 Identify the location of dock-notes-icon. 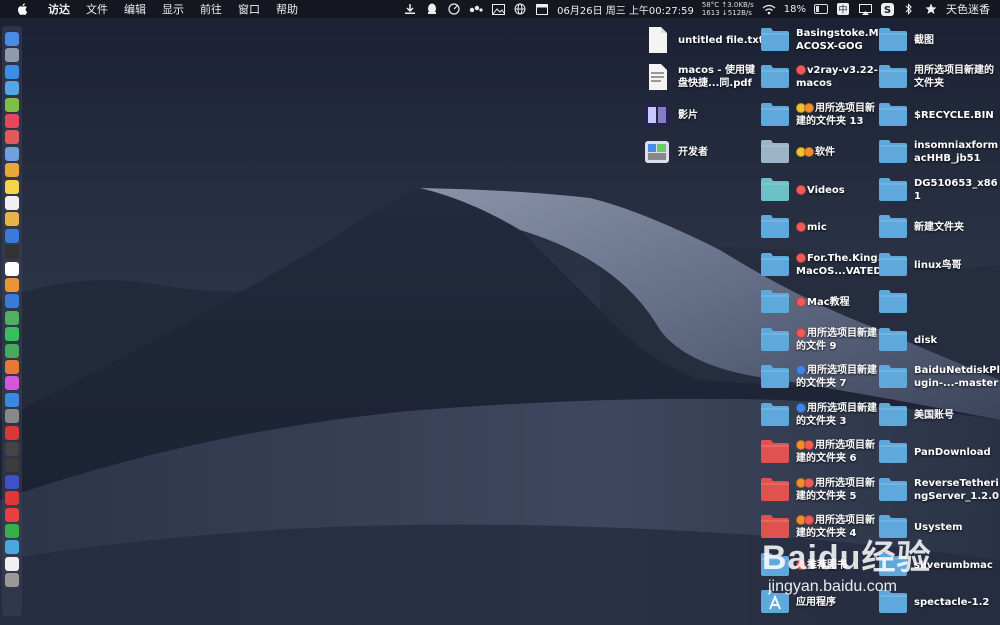
(12, 186).